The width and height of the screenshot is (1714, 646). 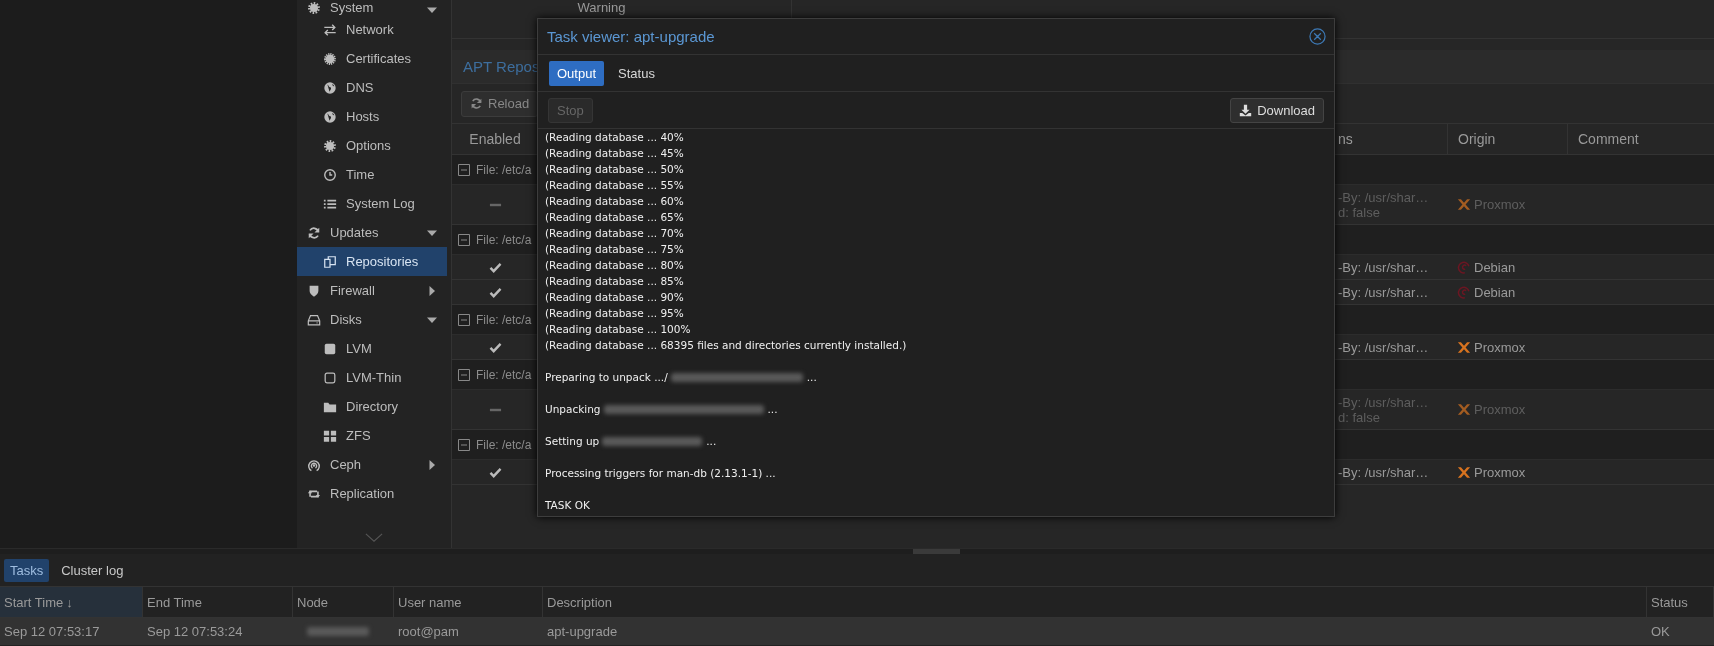 I want to click on shield-icon, so click(x=314, y=290).